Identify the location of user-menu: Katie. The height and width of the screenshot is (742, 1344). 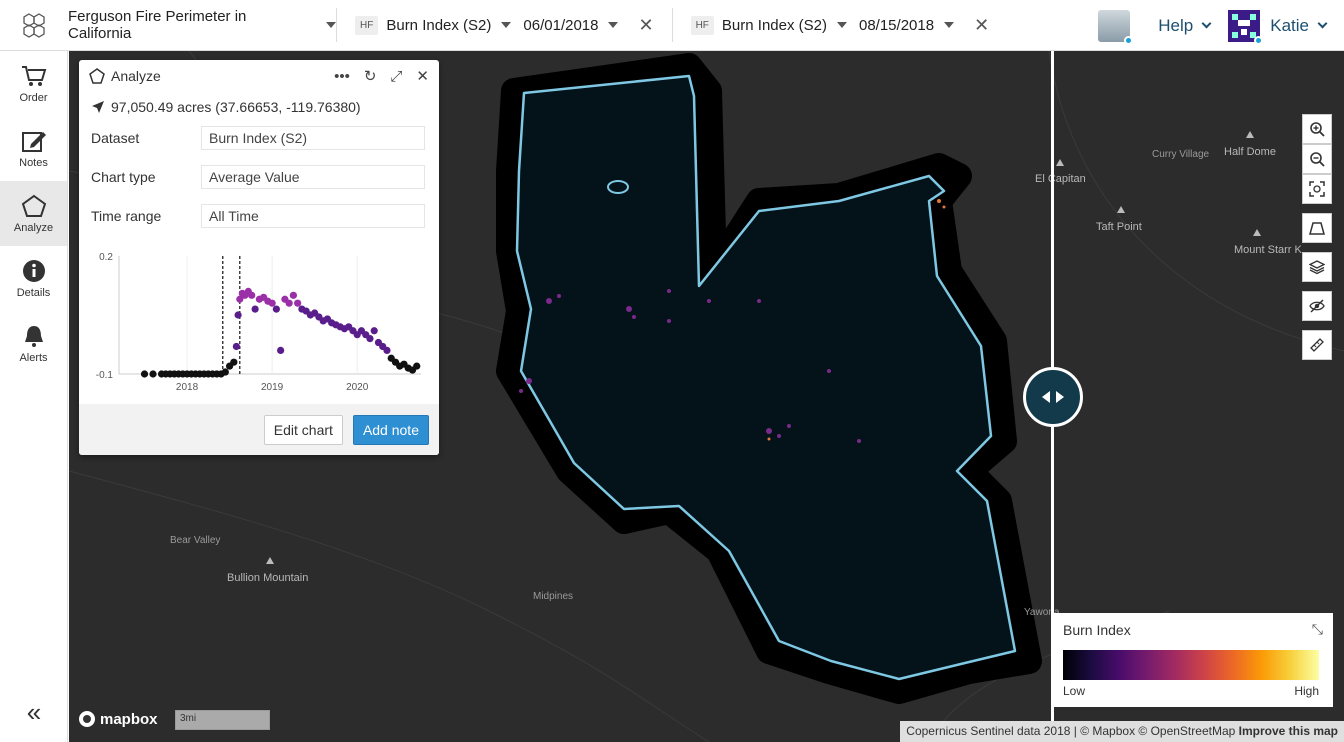
(1299, 26).